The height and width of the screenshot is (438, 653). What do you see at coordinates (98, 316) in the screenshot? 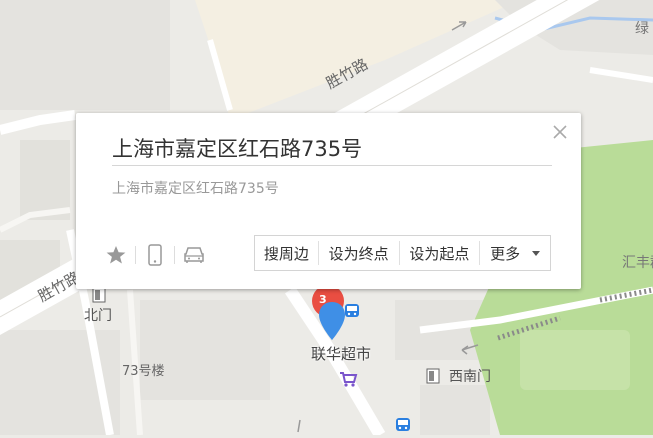
I see `map-label-north-gate: 北门` at bounding box center [98, 316].